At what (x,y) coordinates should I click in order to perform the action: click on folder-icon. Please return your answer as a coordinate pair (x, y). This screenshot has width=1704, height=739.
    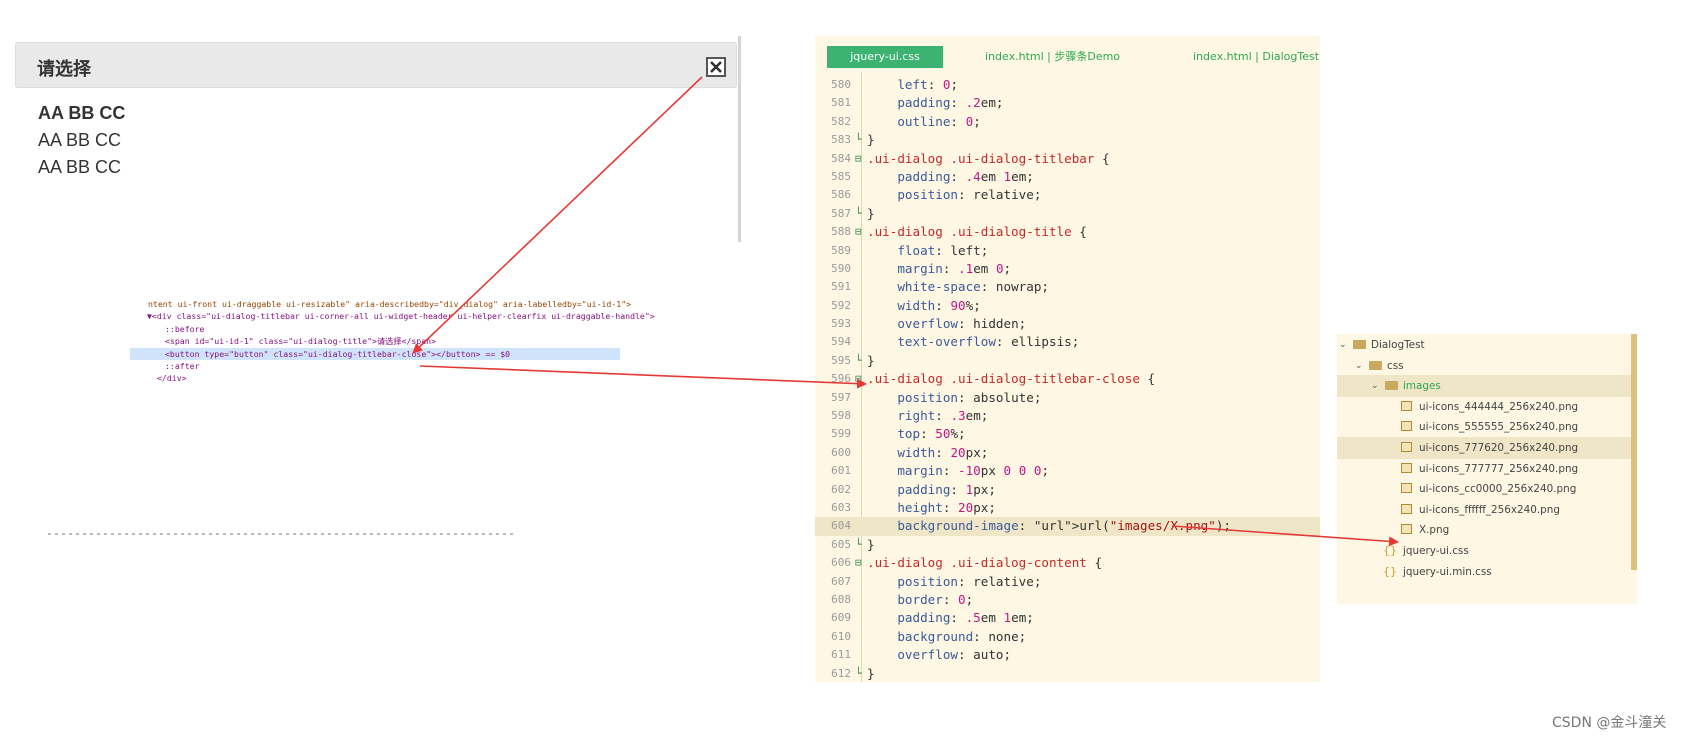
    Looking at the image, I should click on (1391, 386).